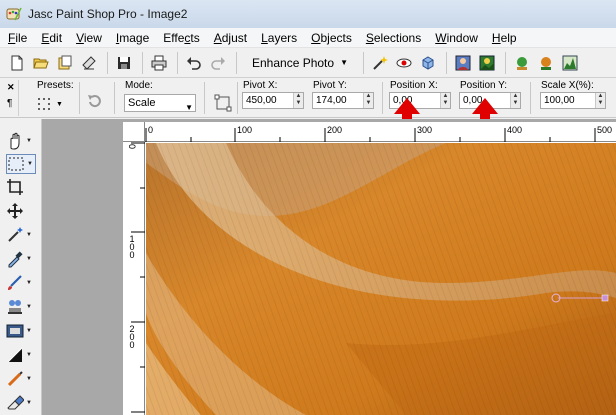  I want to click on menu-effects: Effects, so click(181, 38).